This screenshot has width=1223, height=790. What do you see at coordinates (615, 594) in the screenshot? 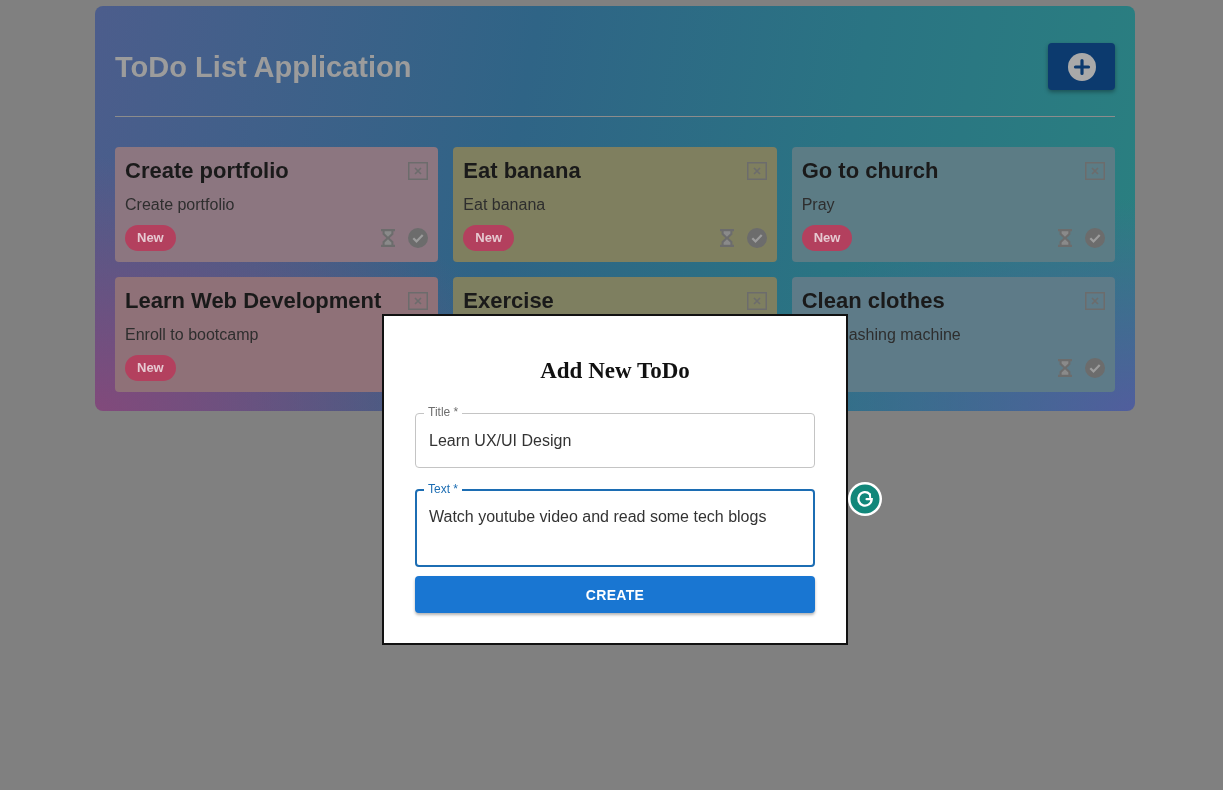
I see `create-button: CREATE` at bounding box center [615, 594].